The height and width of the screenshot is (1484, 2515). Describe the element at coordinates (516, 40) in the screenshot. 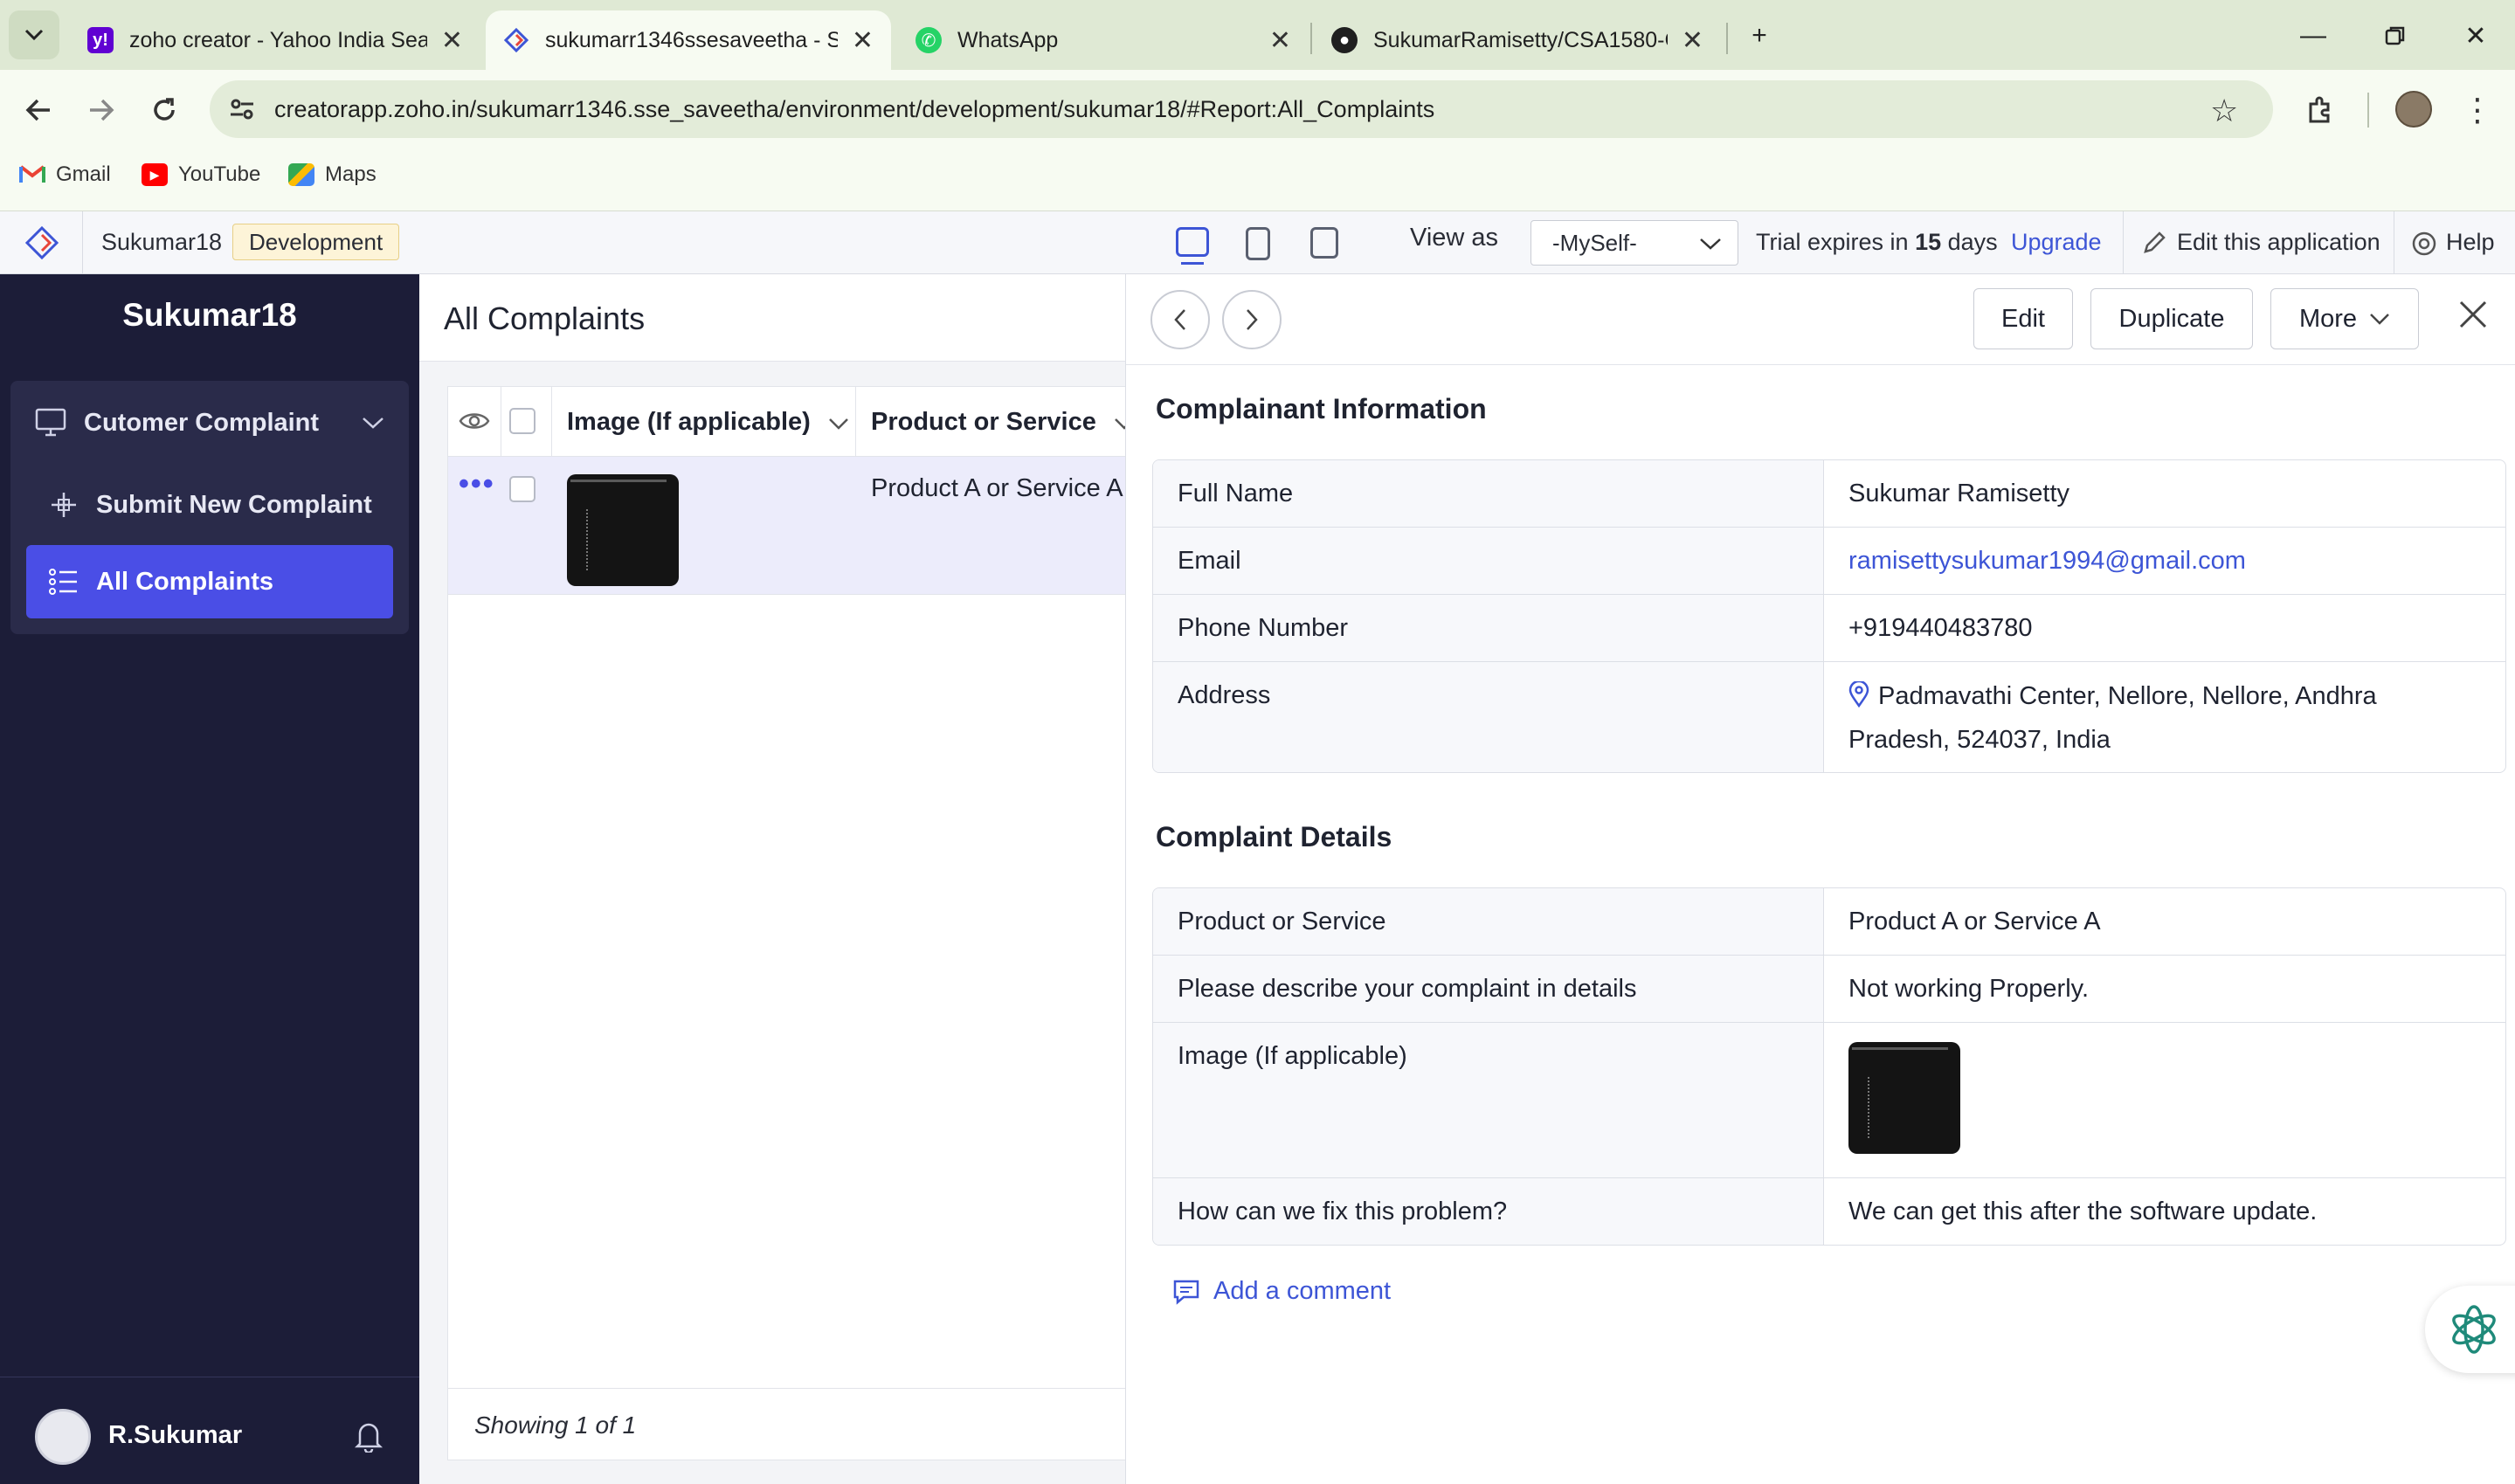

I see `zoho-creator-icon` at that location.